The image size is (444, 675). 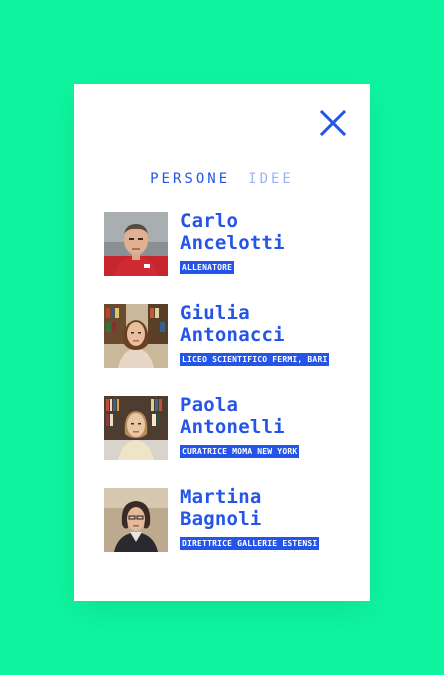 I want to click on tab-bar: PERSONE IDEE, so click(x=222, y=179).